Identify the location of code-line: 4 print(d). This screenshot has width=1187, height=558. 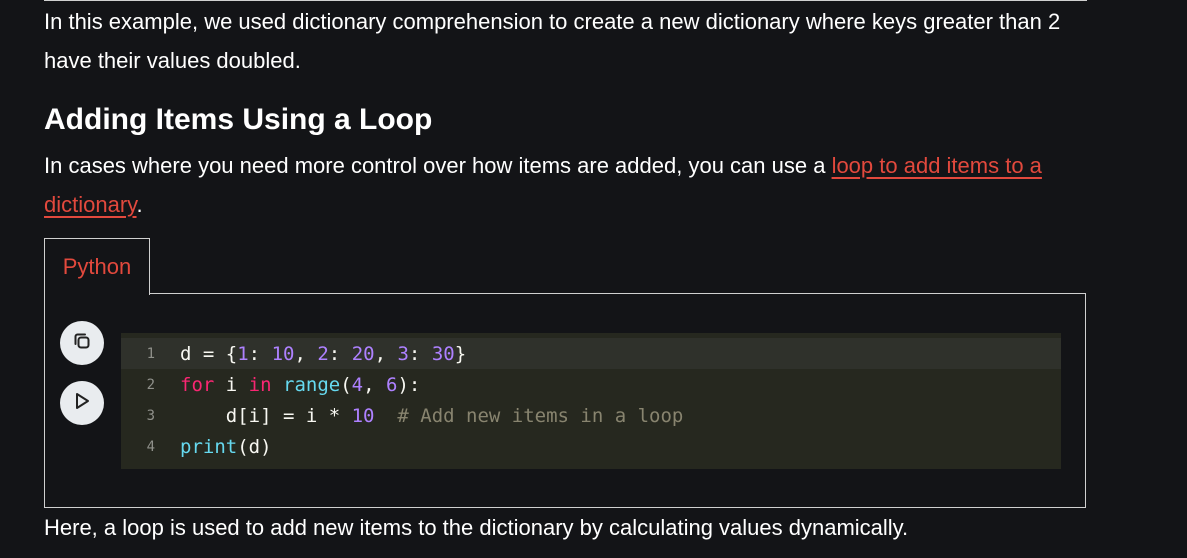
(591, 446).